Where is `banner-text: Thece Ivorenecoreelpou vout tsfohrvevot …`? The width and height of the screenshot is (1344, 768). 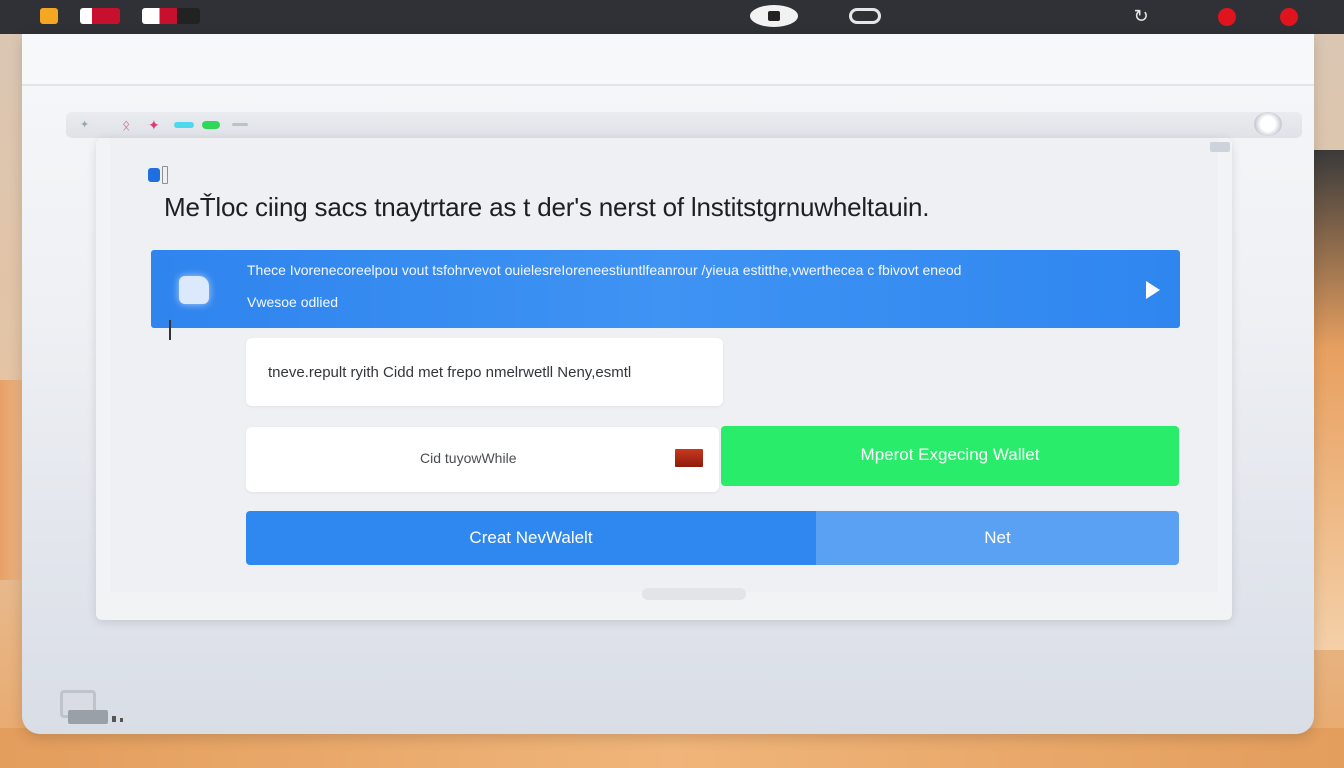
banner-text: Thece Ivorenecoreelpou vout tsfohrvevot … is located at coordinates (604, 270).